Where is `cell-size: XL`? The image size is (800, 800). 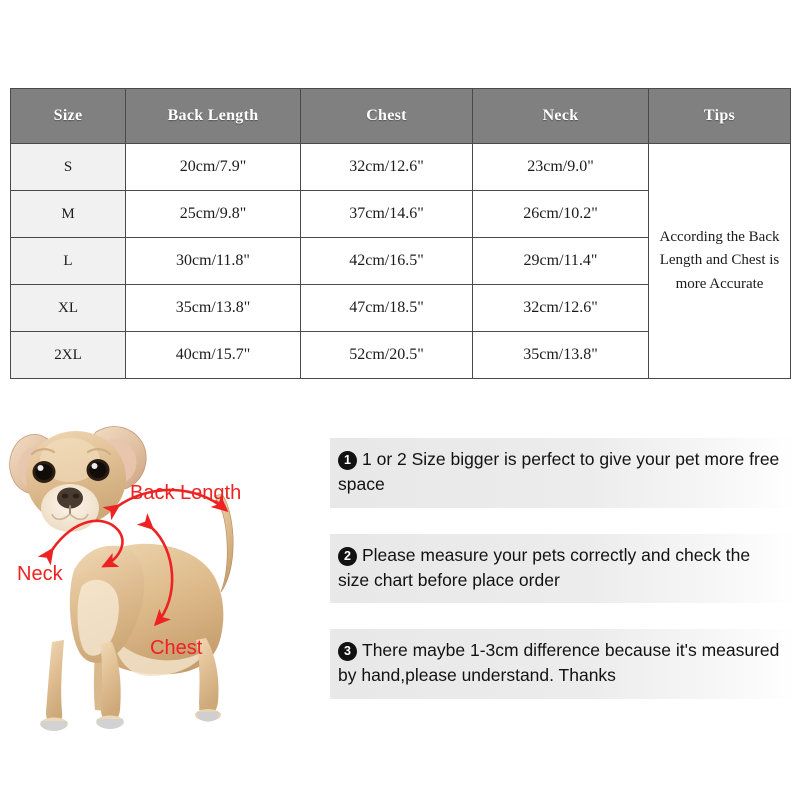 cell-size: XL is located at coordinates (68, 308).